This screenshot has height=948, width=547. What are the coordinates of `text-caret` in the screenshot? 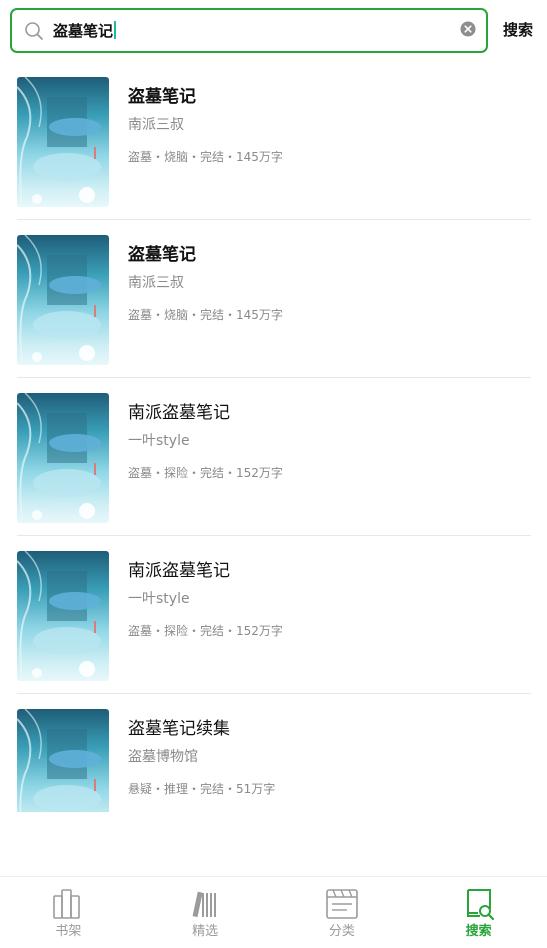 It's located at (115, 30).